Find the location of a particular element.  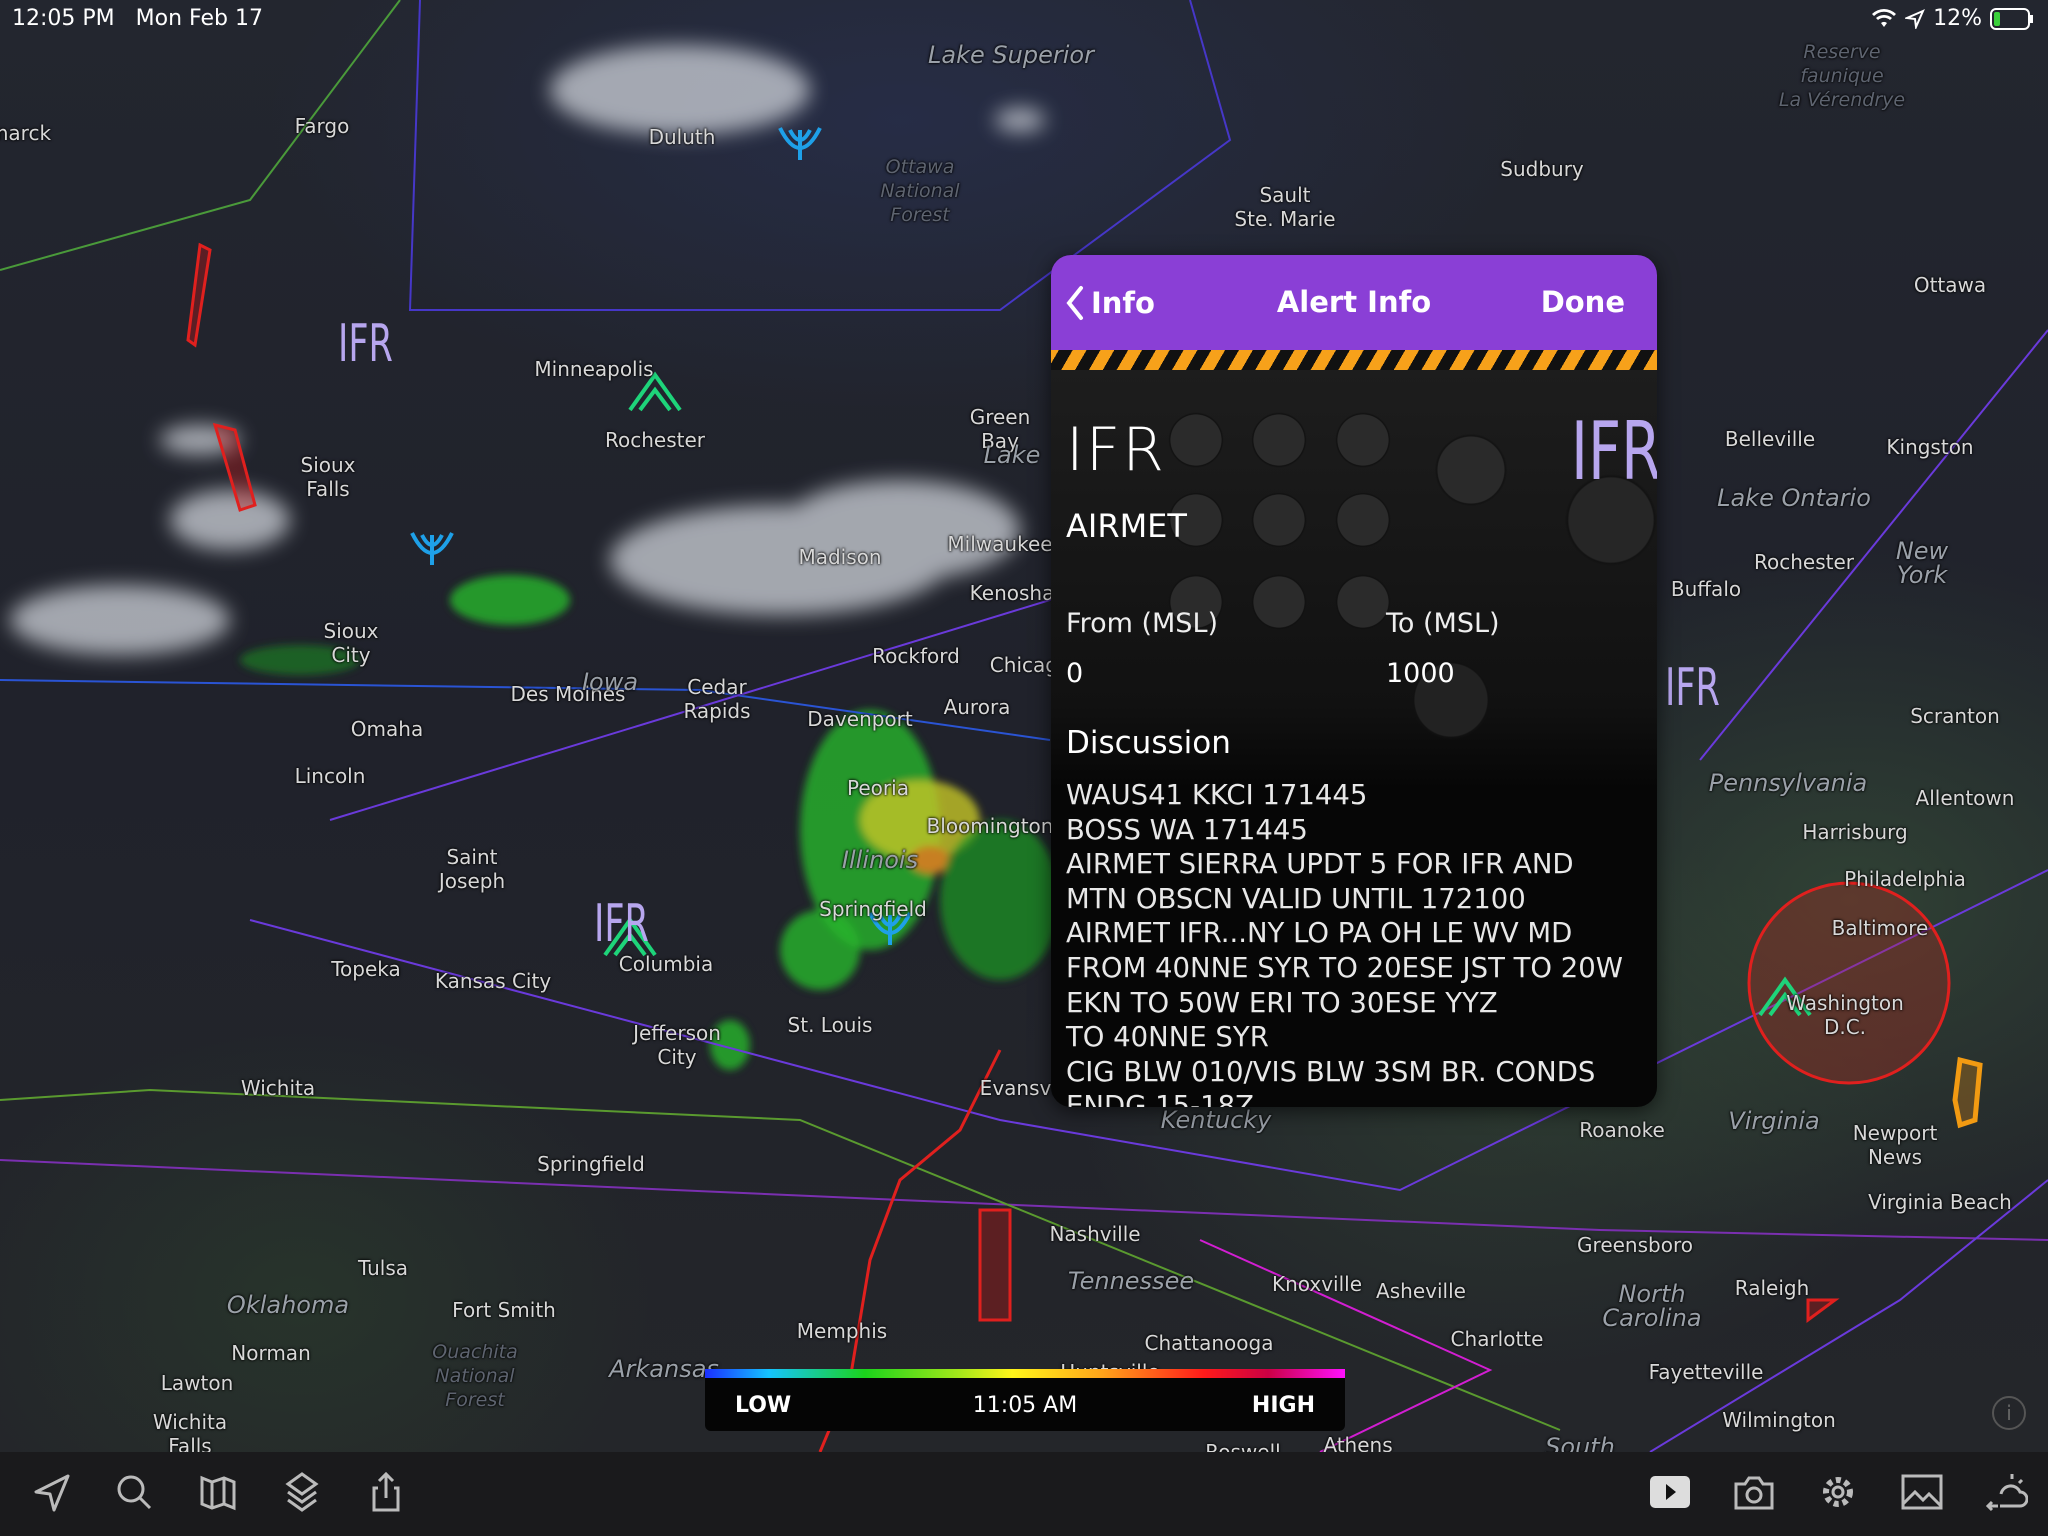

region-label: South is located at coordinates (1580, 1442).